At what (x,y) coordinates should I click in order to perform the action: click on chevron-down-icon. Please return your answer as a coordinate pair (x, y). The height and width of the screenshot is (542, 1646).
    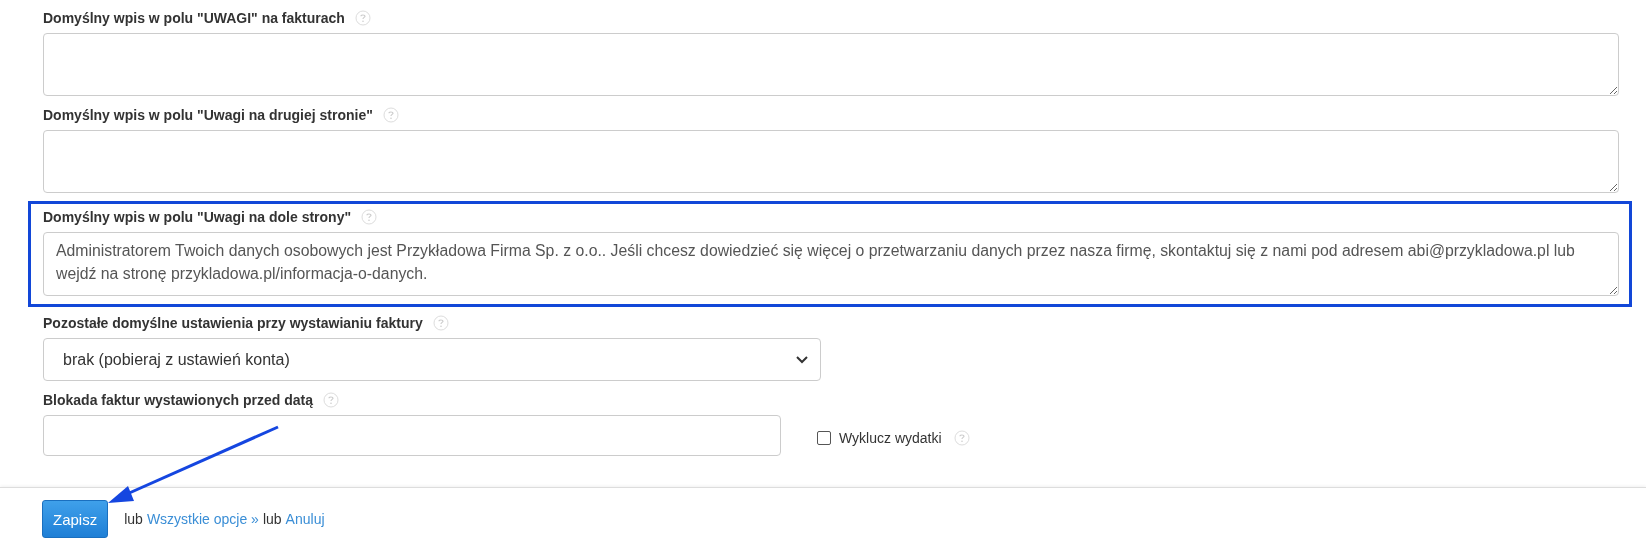
    Looking at the image, I should click on (802, 359).